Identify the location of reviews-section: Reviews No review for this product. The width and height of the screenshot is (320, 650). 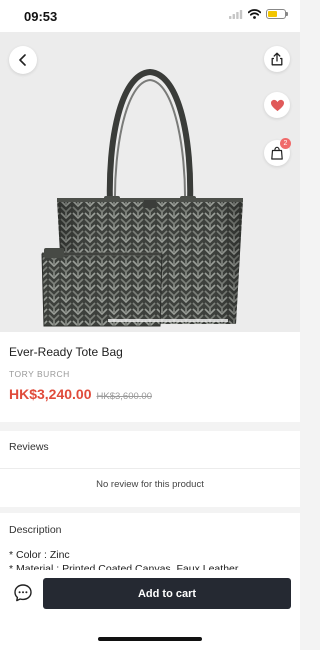
(150, 469).